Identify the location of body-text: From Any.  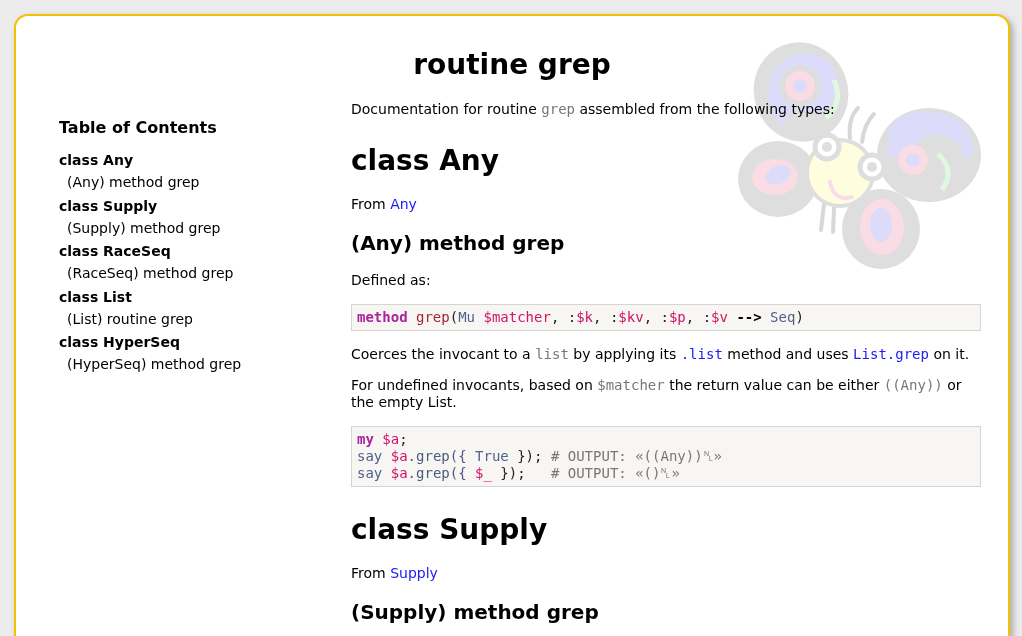
(384, 204).